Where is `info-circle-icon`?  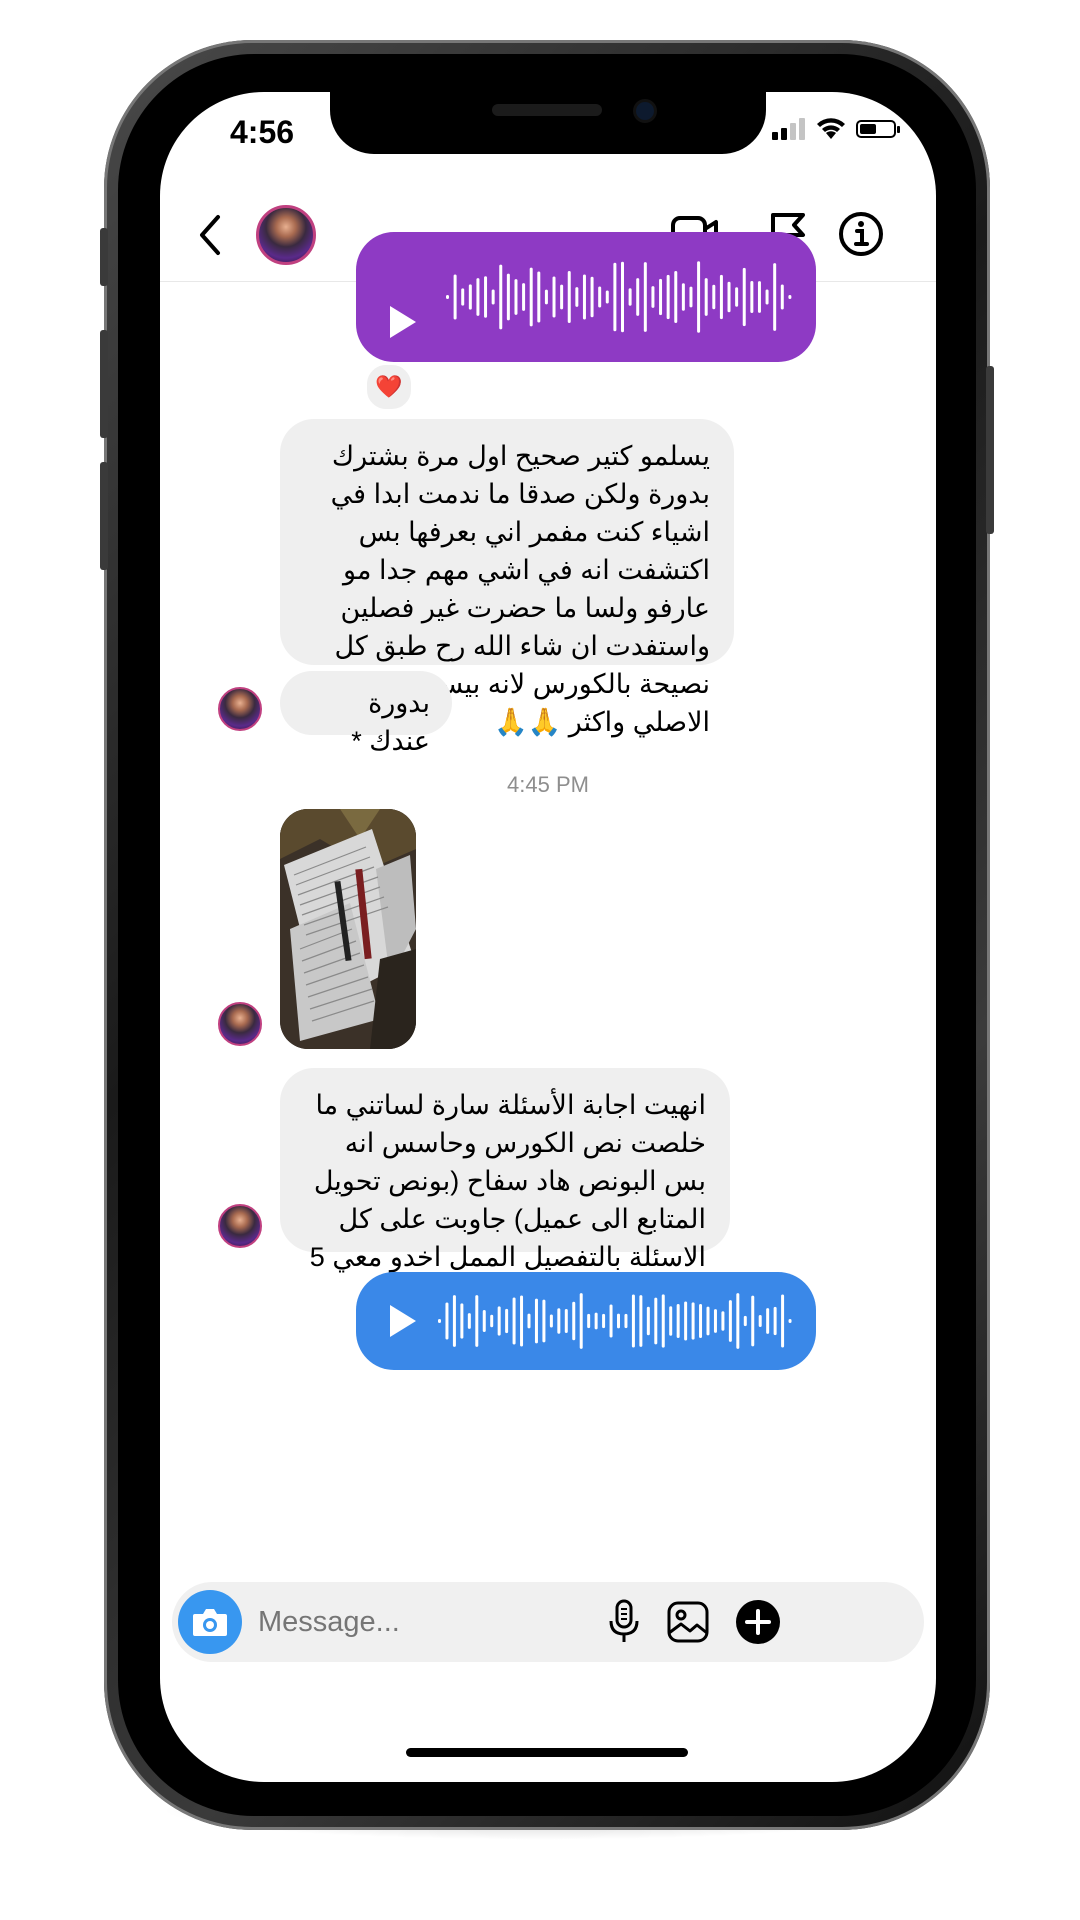 info-circle-icon is located at coordinates (861, 234).